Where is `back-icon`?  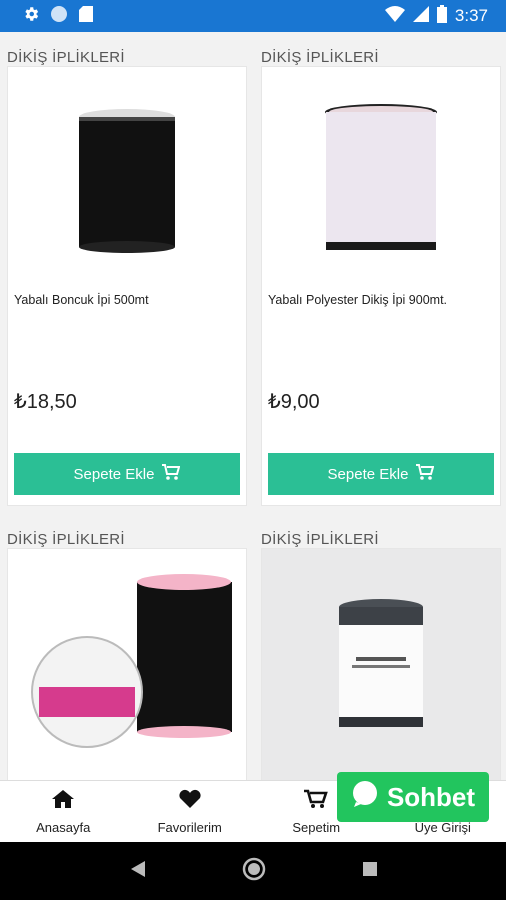 back-icon is located at coordinates (137, 871).